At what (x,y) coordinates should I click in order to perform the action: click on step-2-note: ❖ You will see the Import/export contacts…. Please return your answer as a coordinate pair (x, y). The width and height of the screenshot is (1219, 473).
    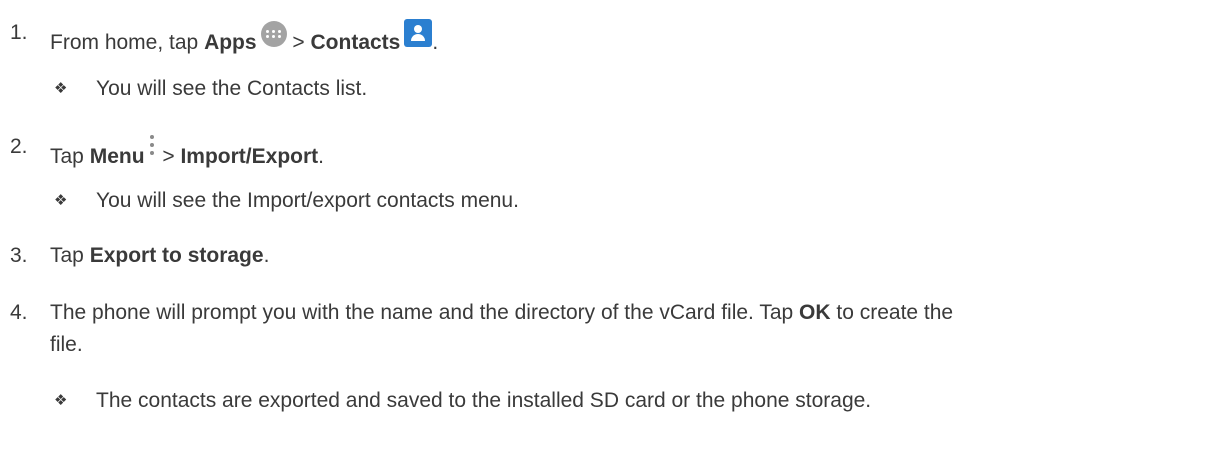
    Looking at the image, I should click on (286, 201).